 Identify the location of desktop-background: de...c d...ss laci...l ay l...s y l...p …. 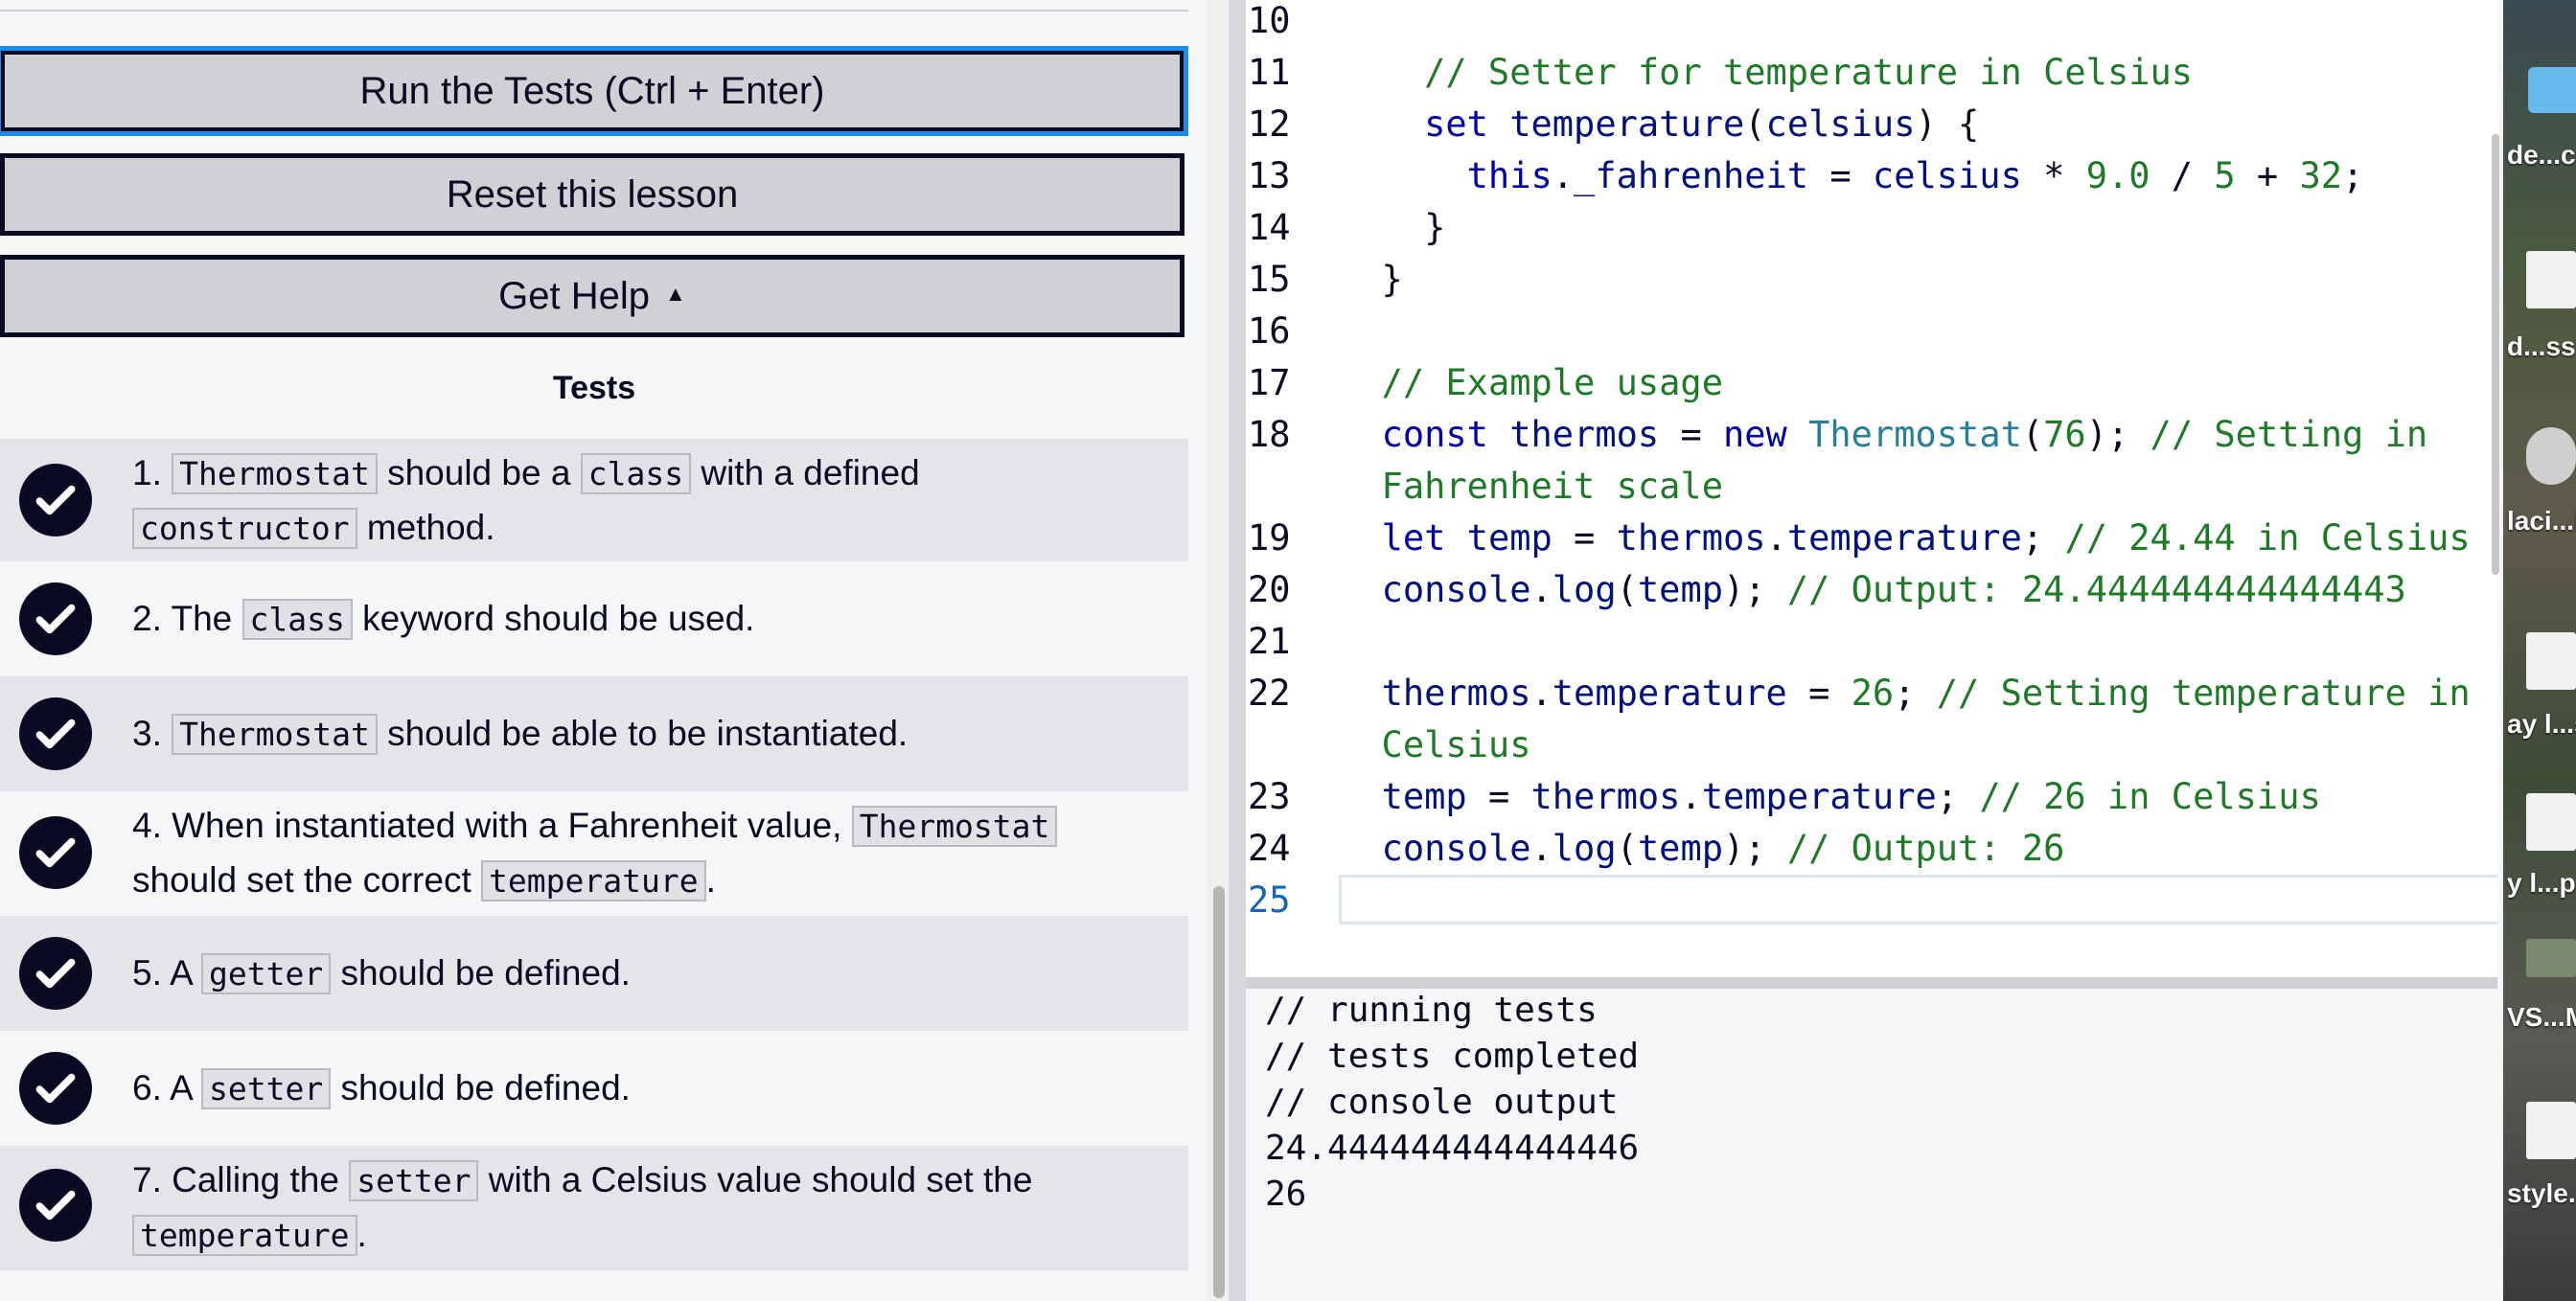
(2539, 650).